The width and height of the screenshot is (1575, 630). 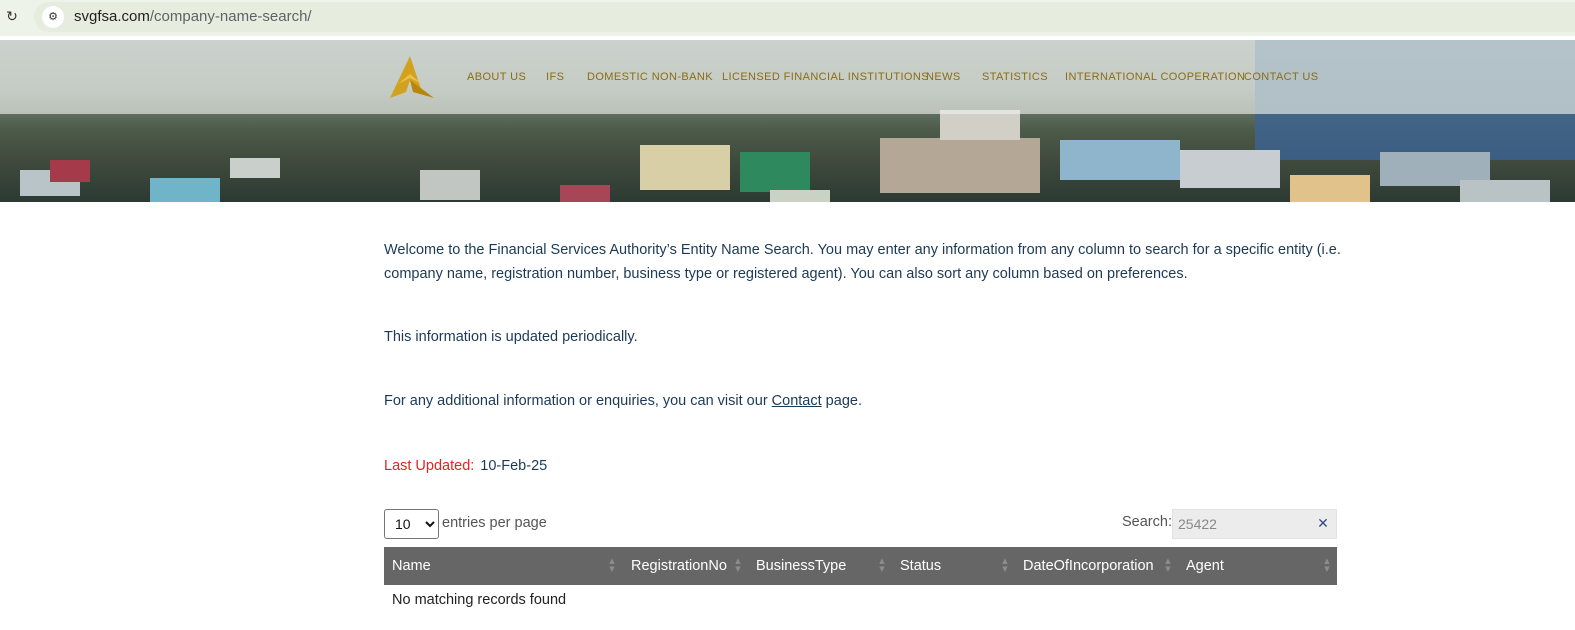 What do you see at coordinates (230, 16) in the screenshot?
I see `url-path: /company-name-search/` at bounding box center [230, 16].